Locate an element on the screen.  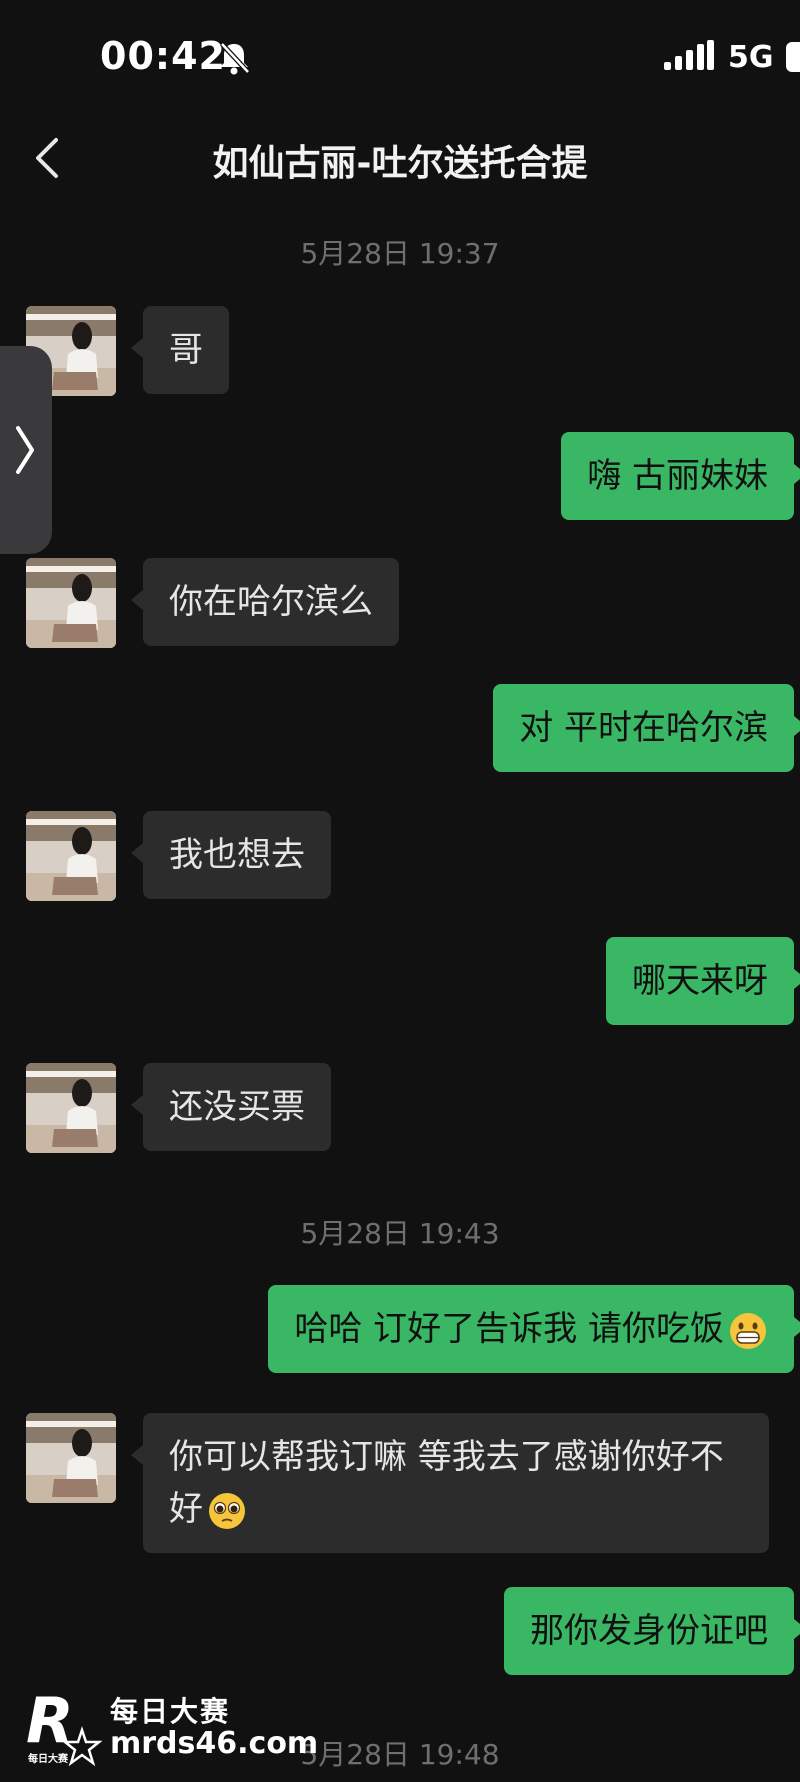
message-bubble-incoming: 哥 is located at coordinates (180, 350).